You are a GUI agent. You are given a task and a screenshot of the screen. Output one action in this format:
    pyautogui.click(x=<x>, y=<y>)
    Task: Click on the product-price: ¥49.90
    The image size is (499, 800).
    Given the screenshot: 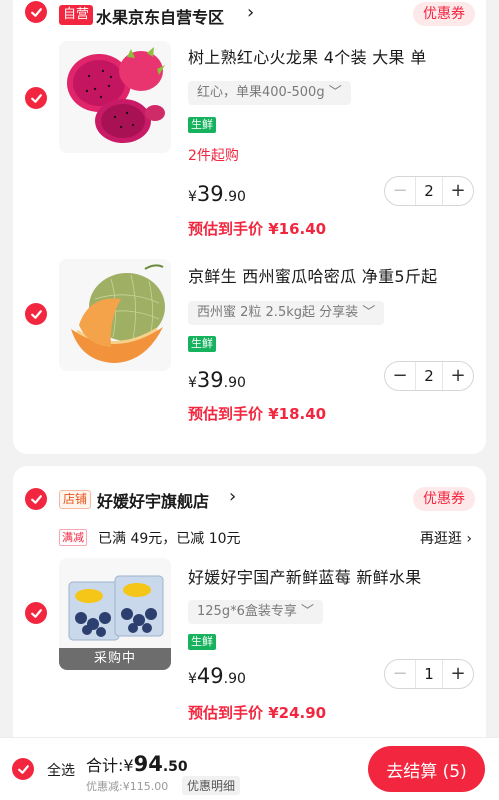 What is the action you would take?
    pyautogui.click(x=217, y=676)
    